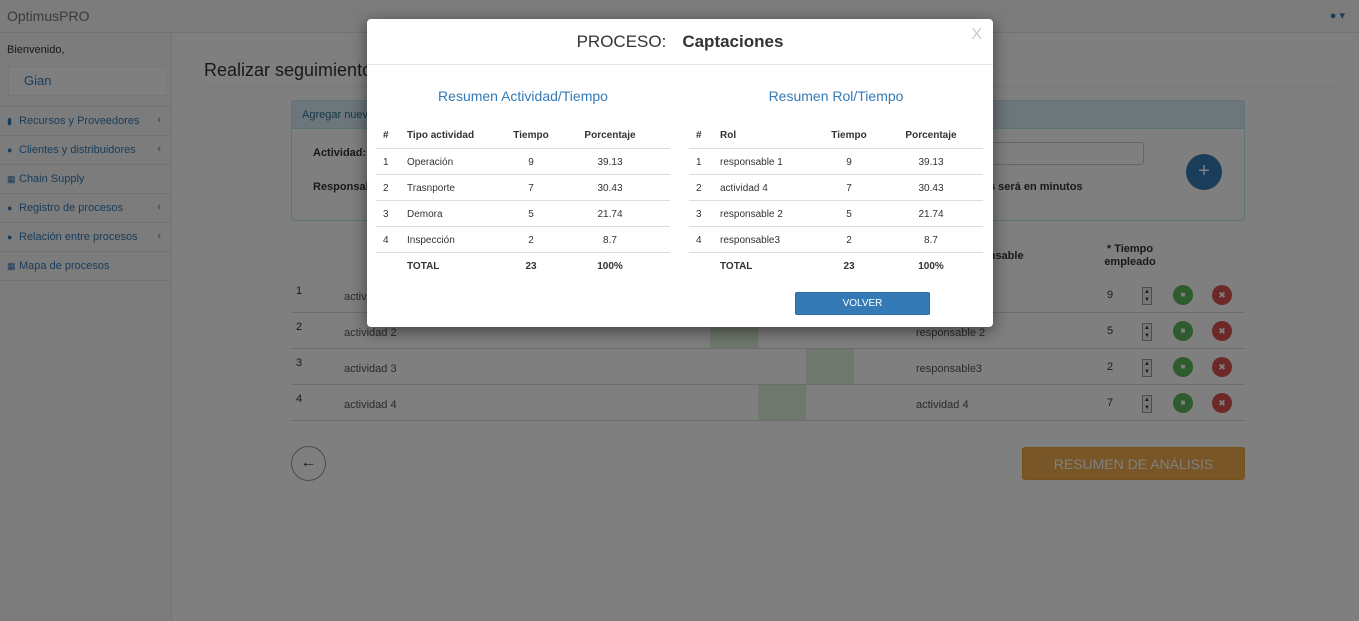  What do you see at coordinates (621, 41) in the screenshot?
I see `proceso-label: PROCESO:` at bounding box center [621, 41].